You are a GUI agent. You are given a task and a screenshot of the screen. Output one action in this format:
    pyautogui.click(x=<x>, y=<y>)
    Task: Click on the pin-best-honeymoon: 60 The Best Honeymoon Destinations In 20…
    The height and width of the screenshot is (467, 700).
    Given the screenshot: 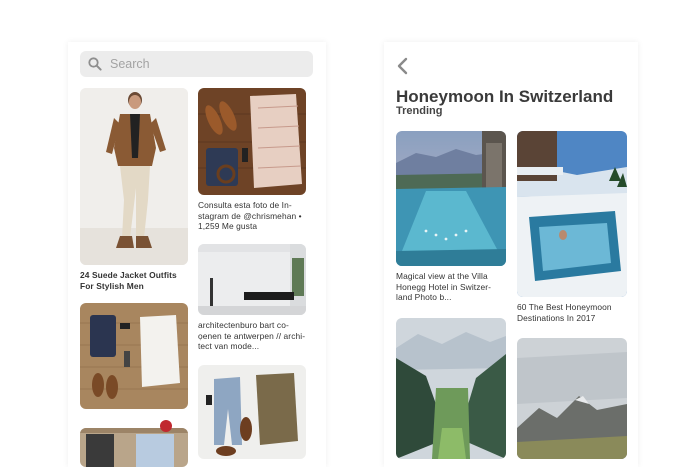 What is the action you would take?
    pyautogui.click(x=572, y=227)
    